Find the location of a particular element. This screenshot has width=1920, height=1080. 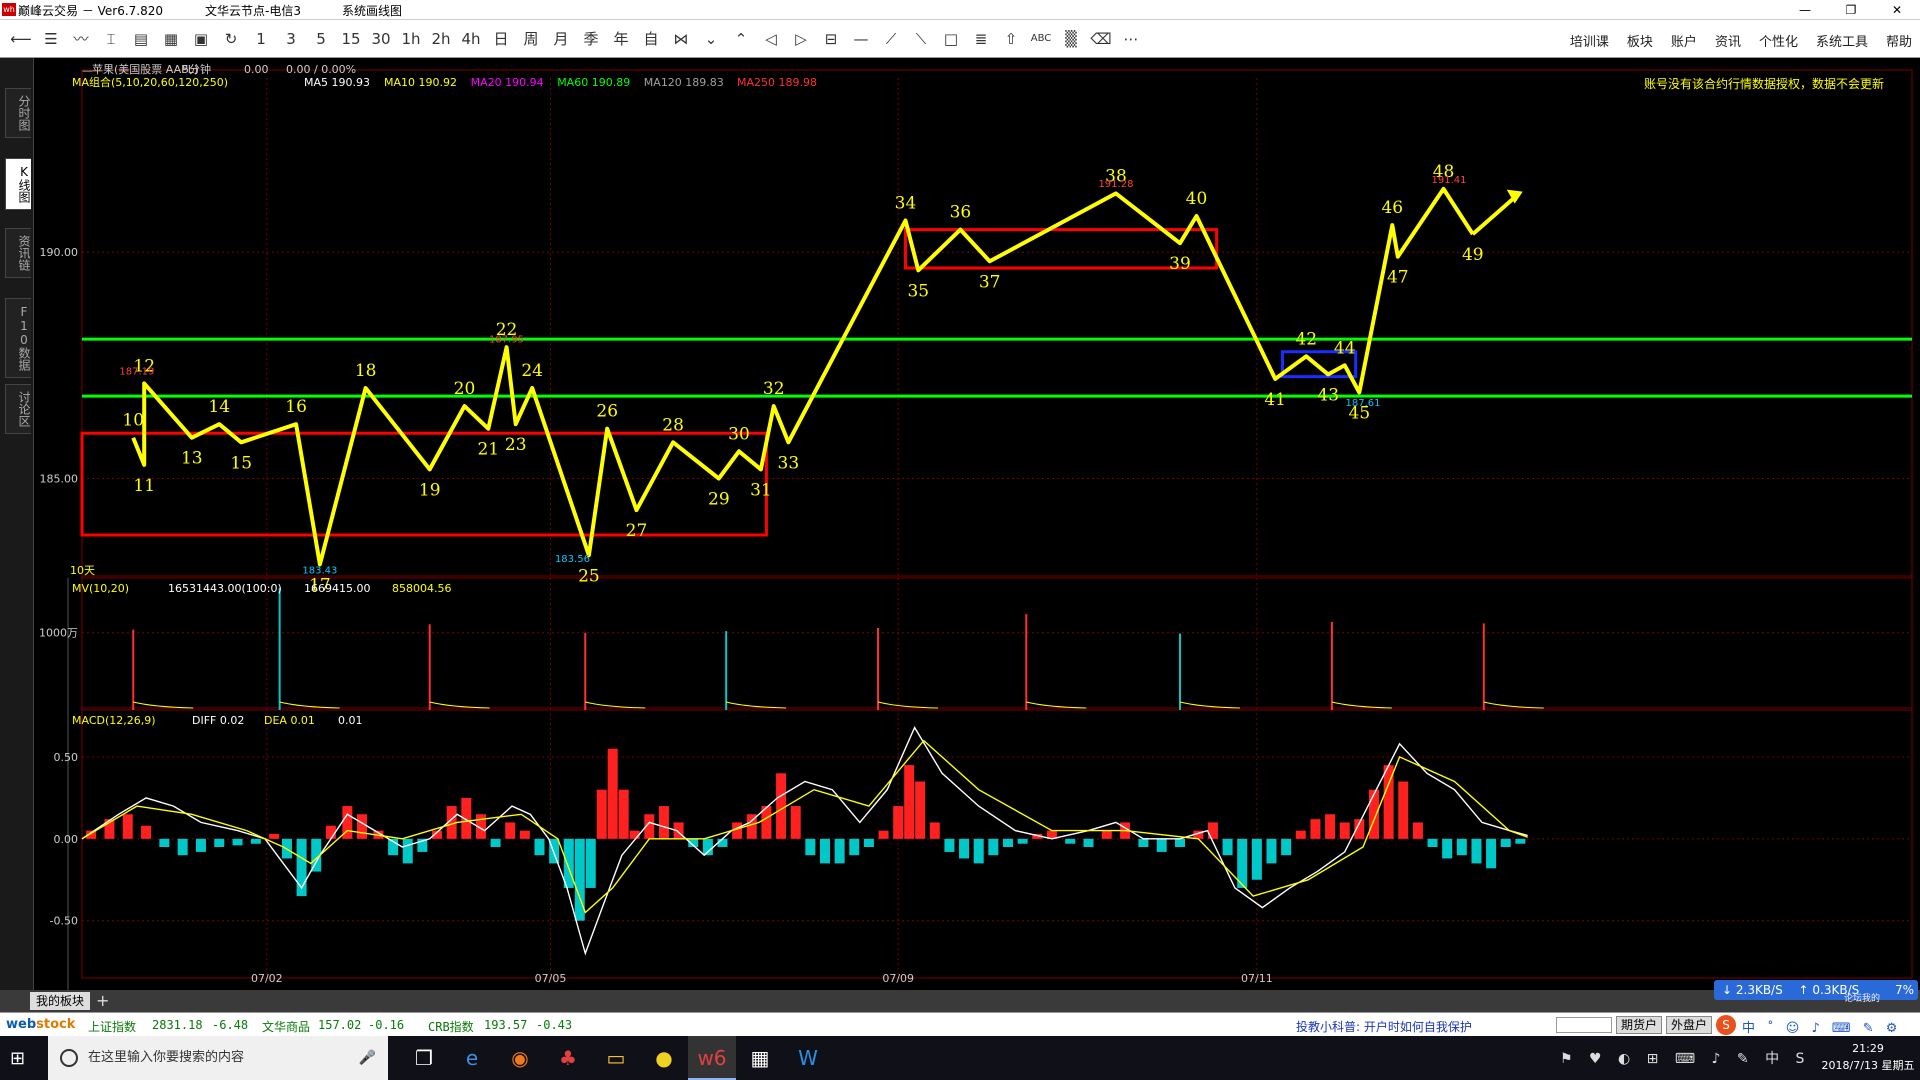

tab-kline: K线图 is located at coordinates (18, 184).